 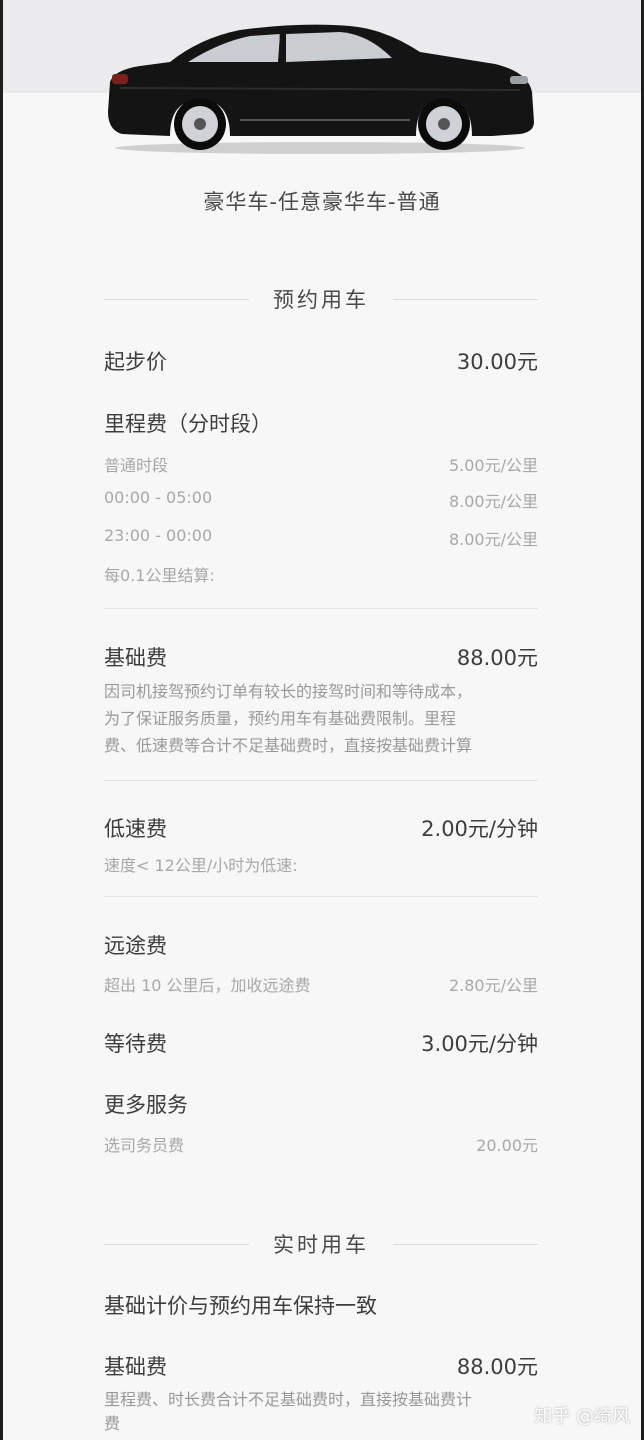 What do you see at coordinates (288, 1399) in the screenshot?
I see `realtime-desc-line: 里程费、时长费合计不足基础费时，直接按基础费计` at bounding box center [288, 1399].